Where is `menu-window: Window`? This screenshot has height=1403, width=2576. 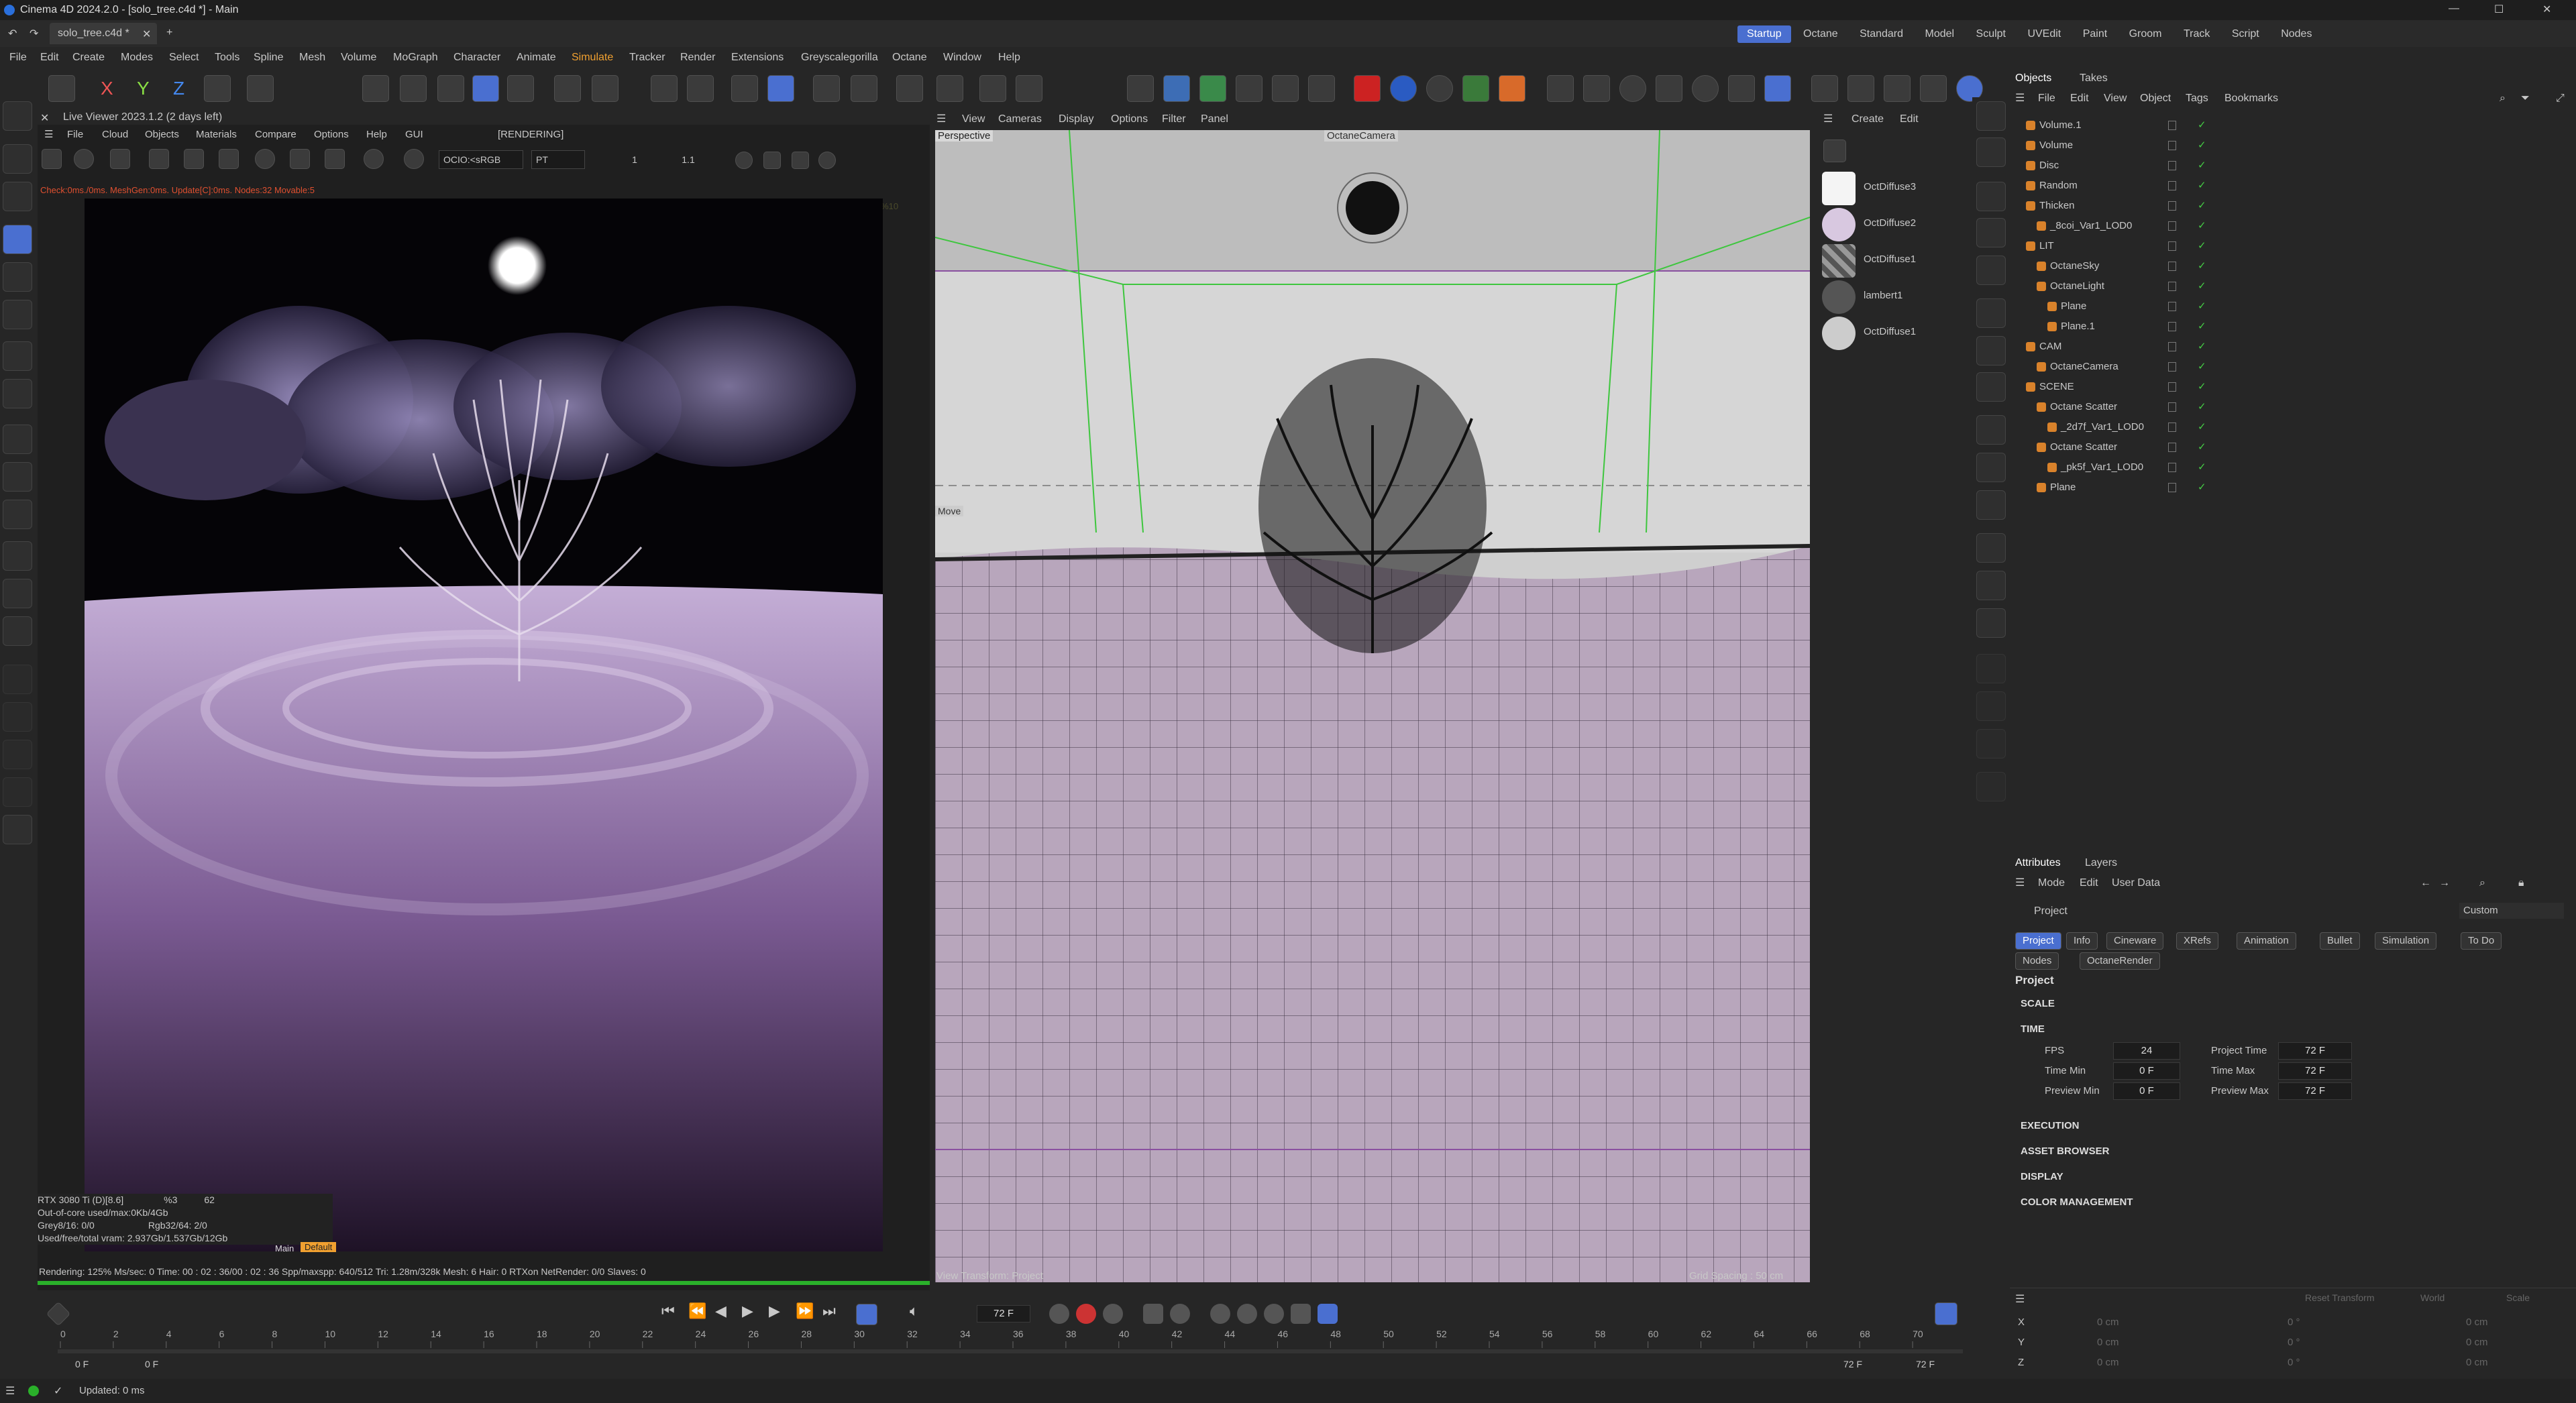 menu-window: Window is located at coordinates (962, 58).